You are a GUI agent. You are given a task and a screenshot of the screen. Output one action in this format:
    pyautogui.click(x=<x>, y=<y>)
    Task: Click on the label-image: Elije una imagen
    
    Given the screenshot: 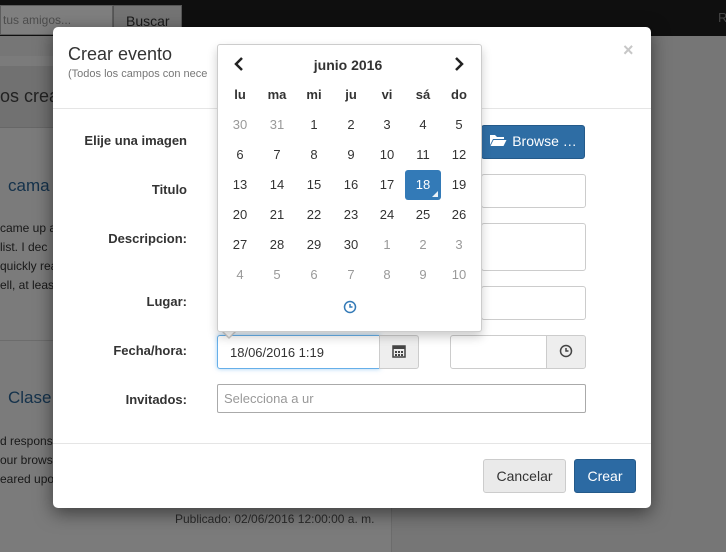 What is the action you would take?
    pyautogui.click(x=135, y=140)
    